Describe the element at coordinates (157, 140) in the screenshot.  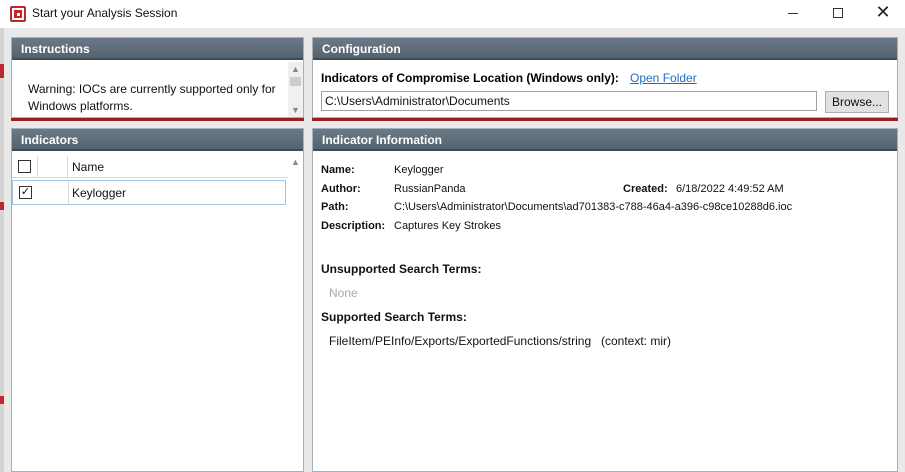
I see `indicators-header: Indicators` at that location.